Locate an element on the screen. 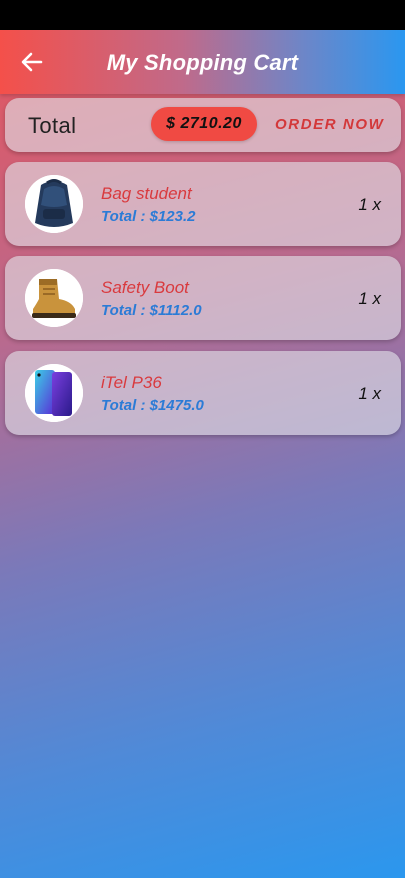 The image size is (405, 878). app-bar: My Shopping Cart is located at coordinates (202, 62).